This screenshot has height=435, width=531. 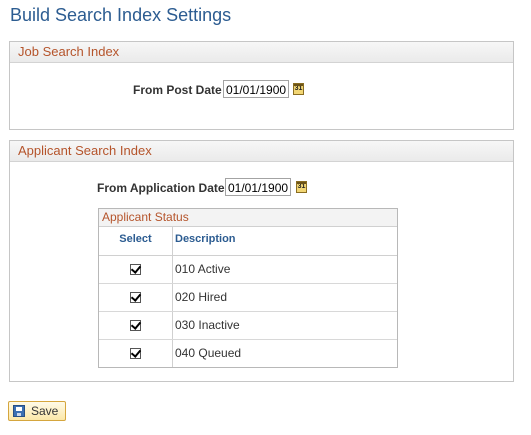 What do you see at coordinates (248, 218) in the screenshot?
I see `applicant-status-grid-title: Applicant Status` at bounding box center [248, 218].